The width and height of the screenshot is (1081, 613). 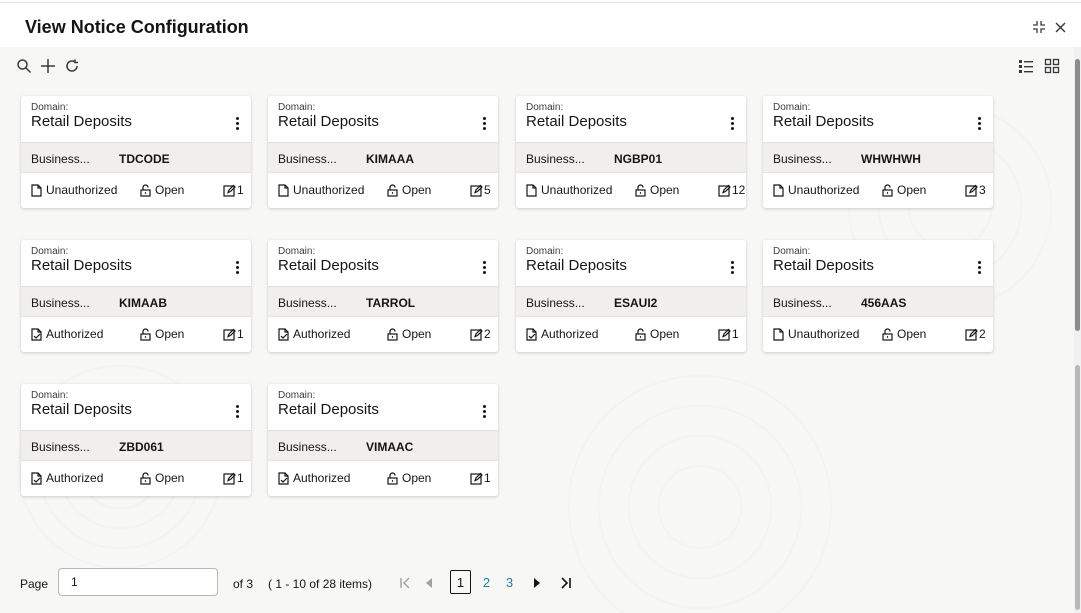 I want to click on business-code: TARROL, so click(x=391, y=303).